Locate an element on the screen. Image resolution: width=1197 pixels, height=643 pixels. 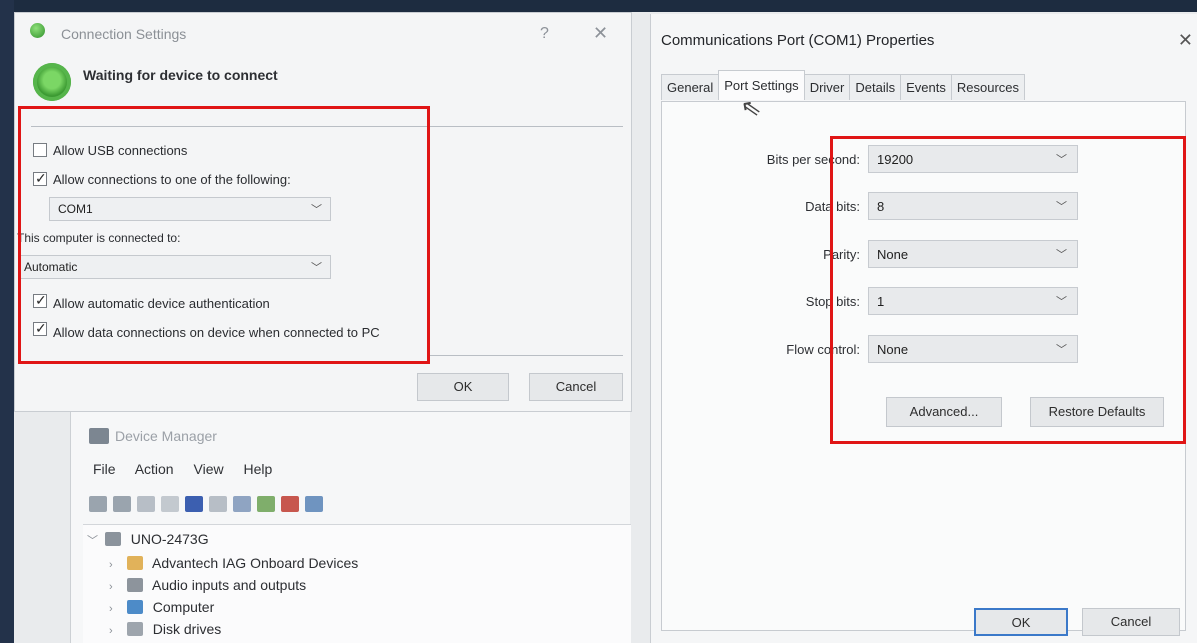
tree-root: ﹀ UNO-2473G is located at coordinates (148, 539).